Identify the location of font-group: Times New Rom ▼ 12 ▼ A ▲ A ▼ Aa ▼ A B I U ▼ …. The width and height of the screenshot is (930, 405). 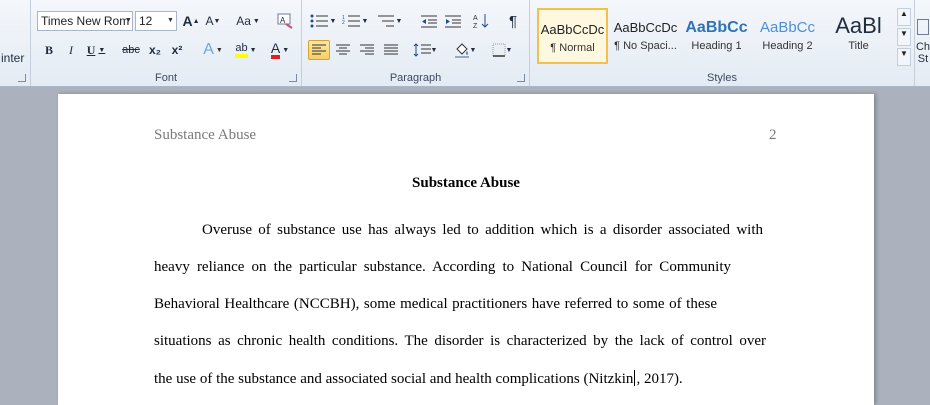
(166, 43).